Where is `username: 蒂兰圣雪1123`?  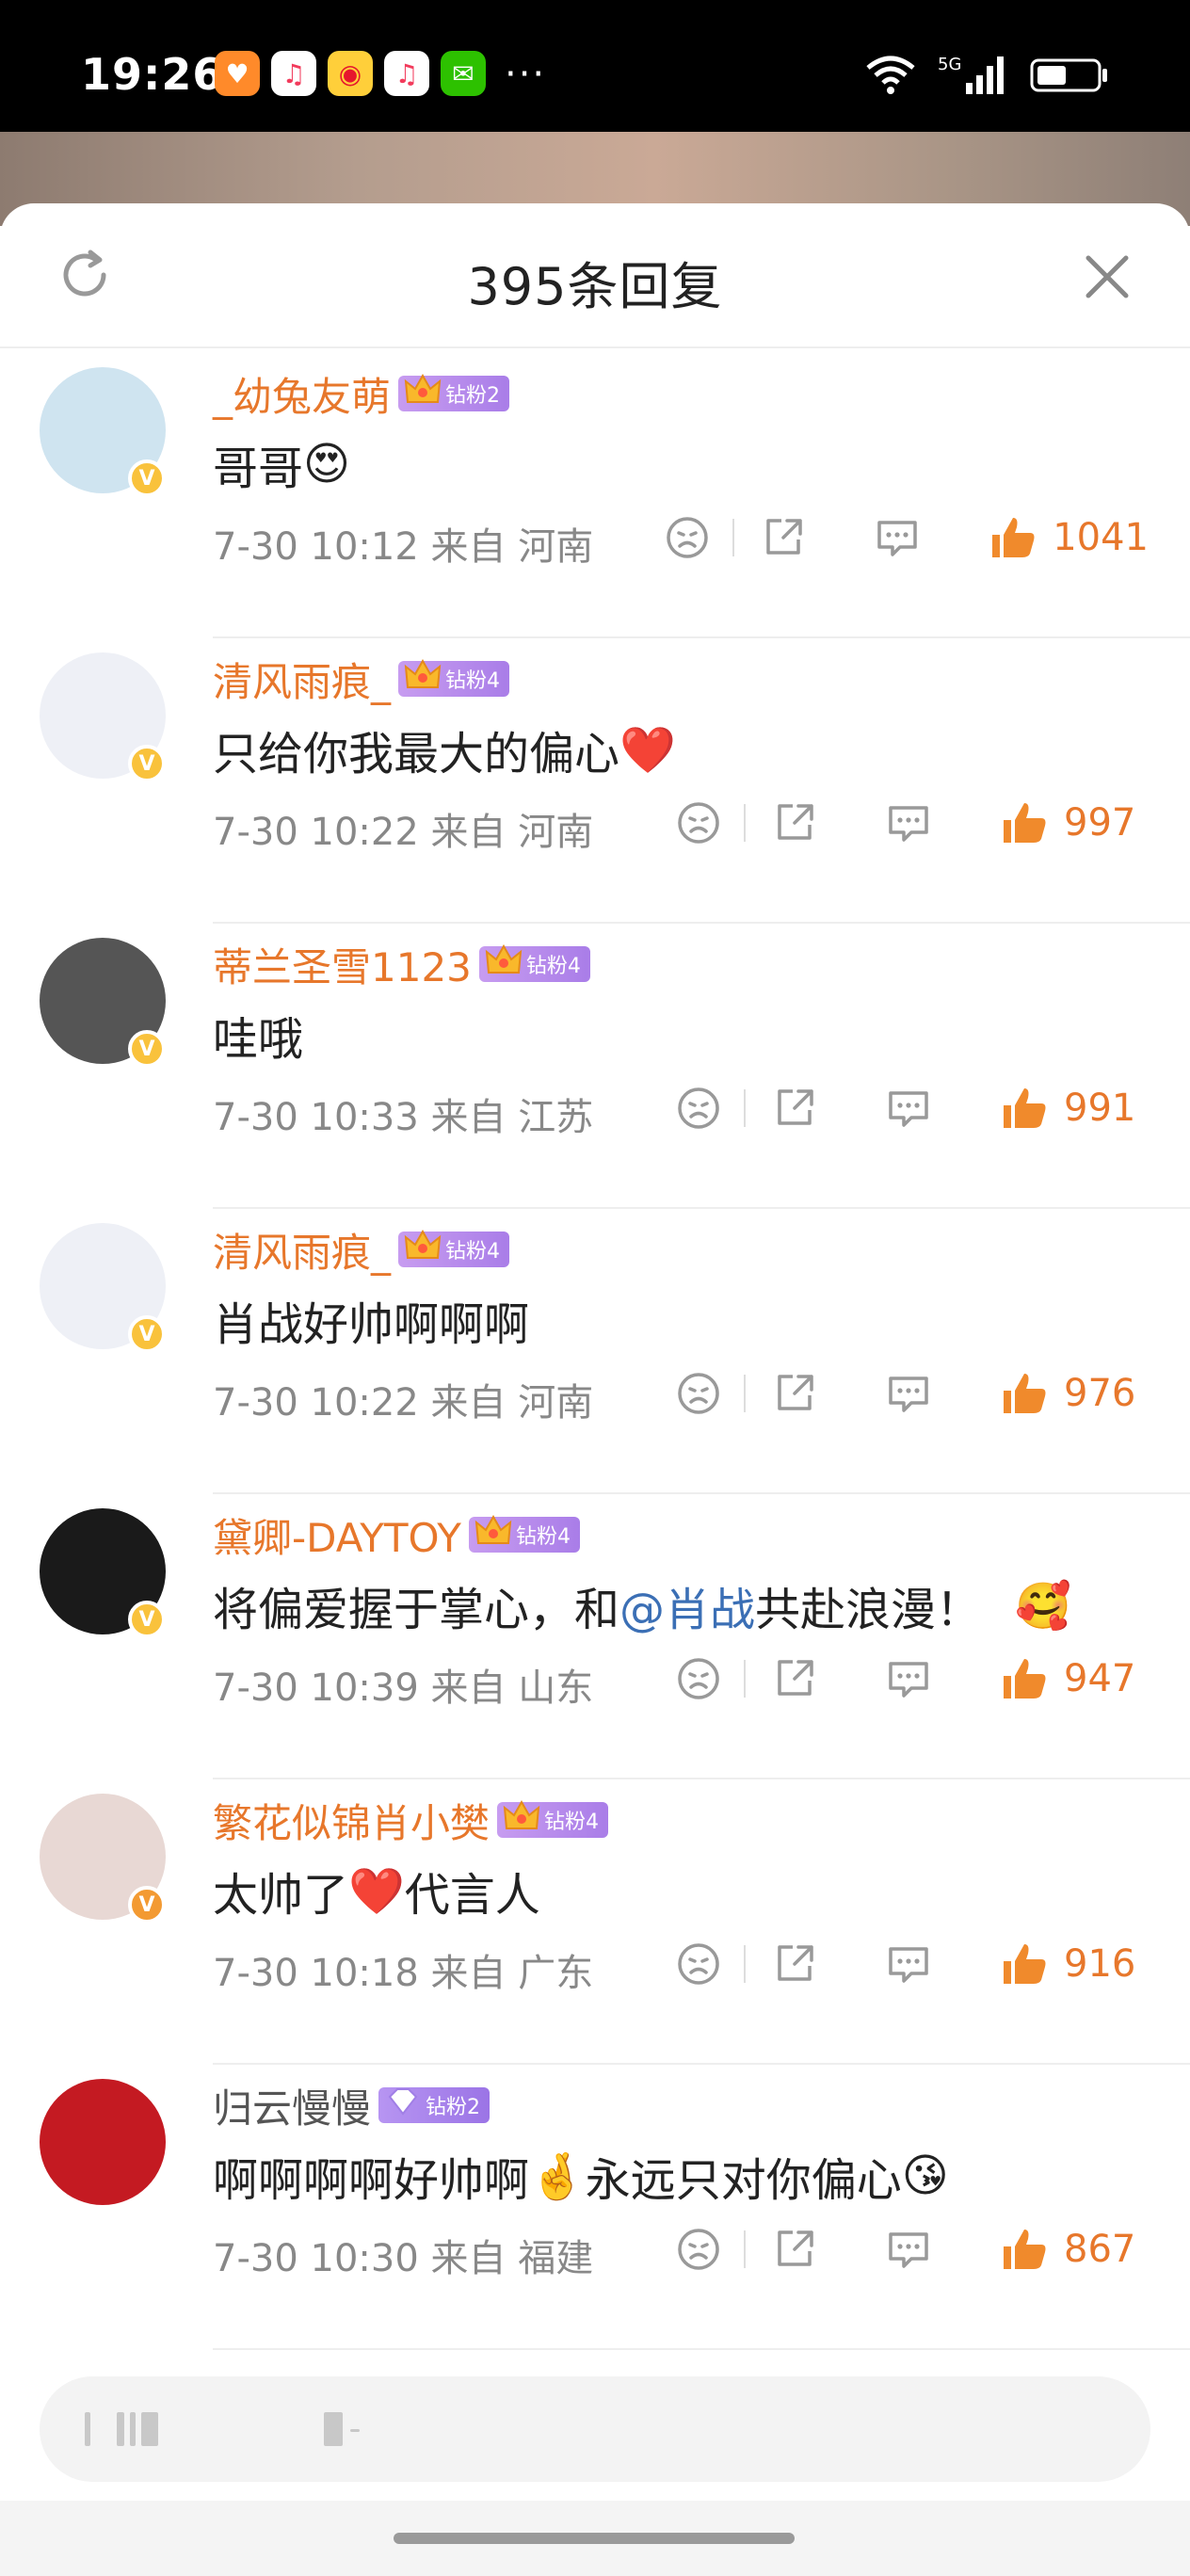
username: 蒂兰圣雪1123 is located at coordinates (342, 964).